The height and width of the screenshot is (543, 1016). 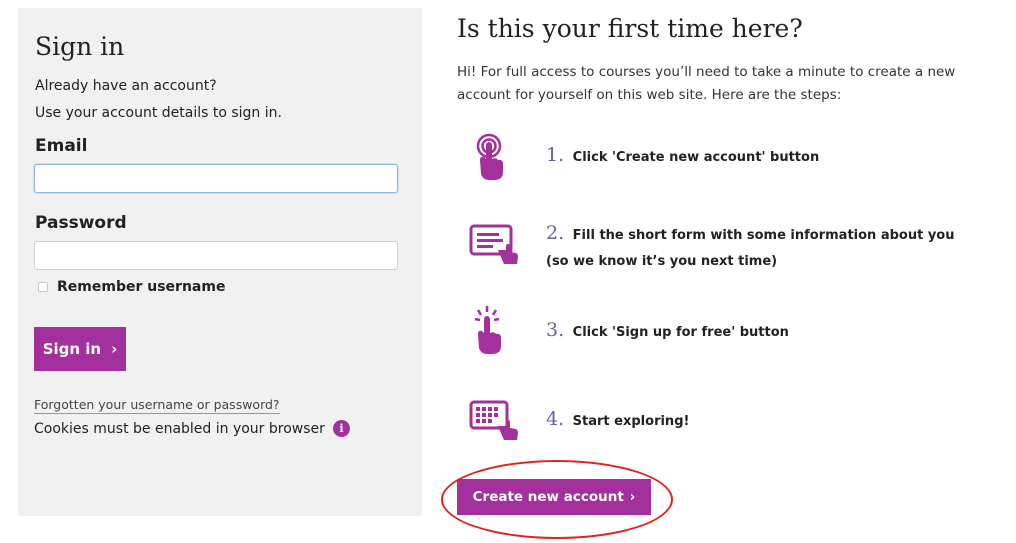 I want to click on signin-button-label: Sign in, so click(x=72, y=349).